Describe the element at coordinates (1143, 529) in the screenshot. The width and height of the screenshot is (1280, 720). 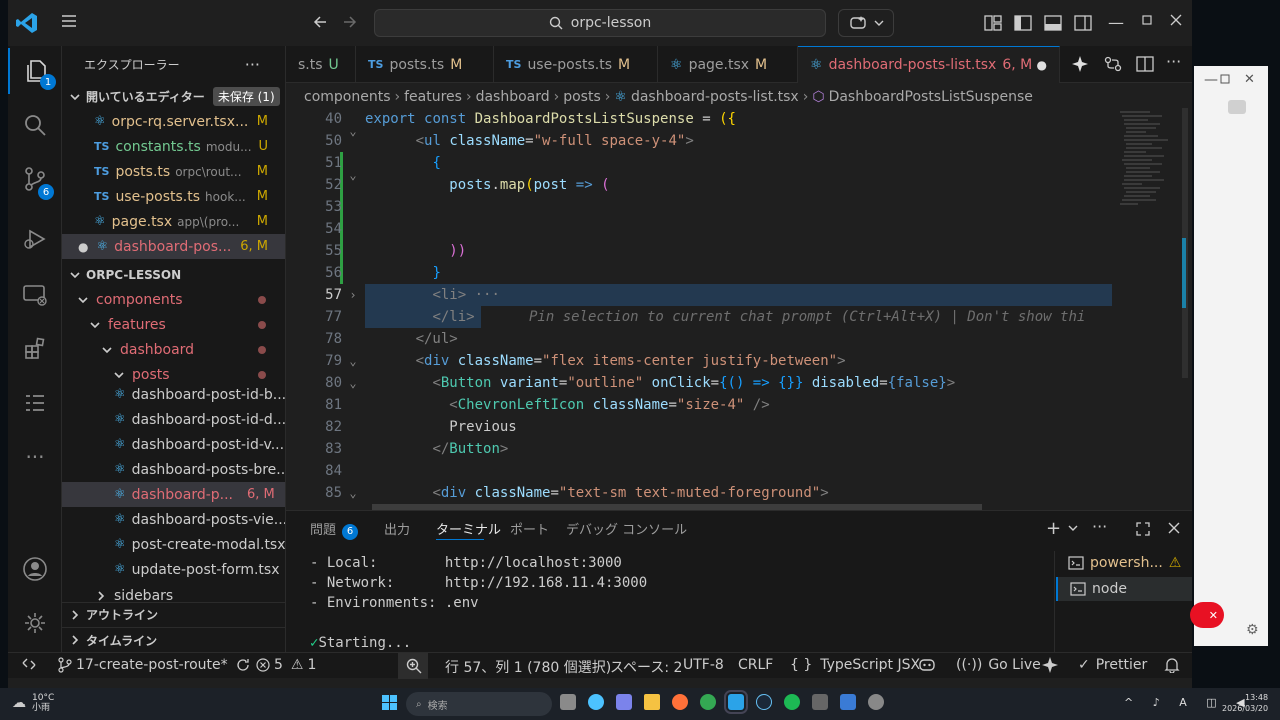
I see `maximize-panel-icon` at that location.